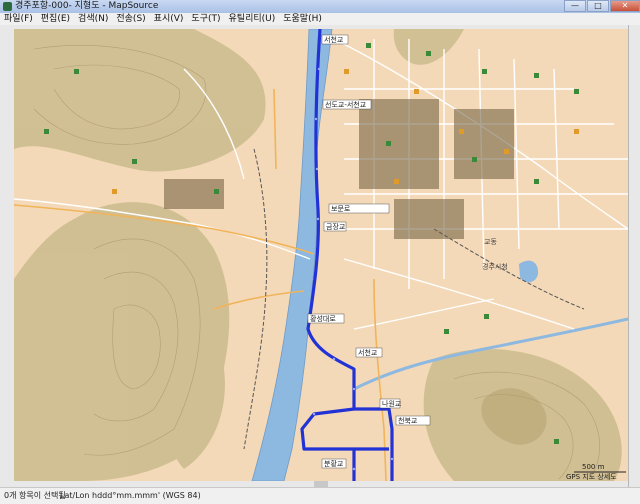 Image resolution: width=640 pixels, height=504 pixels. What do you see at coordinates (598, 6) in the screenshot?
I see `maximize-button: □` at bounding box center [598, 6].